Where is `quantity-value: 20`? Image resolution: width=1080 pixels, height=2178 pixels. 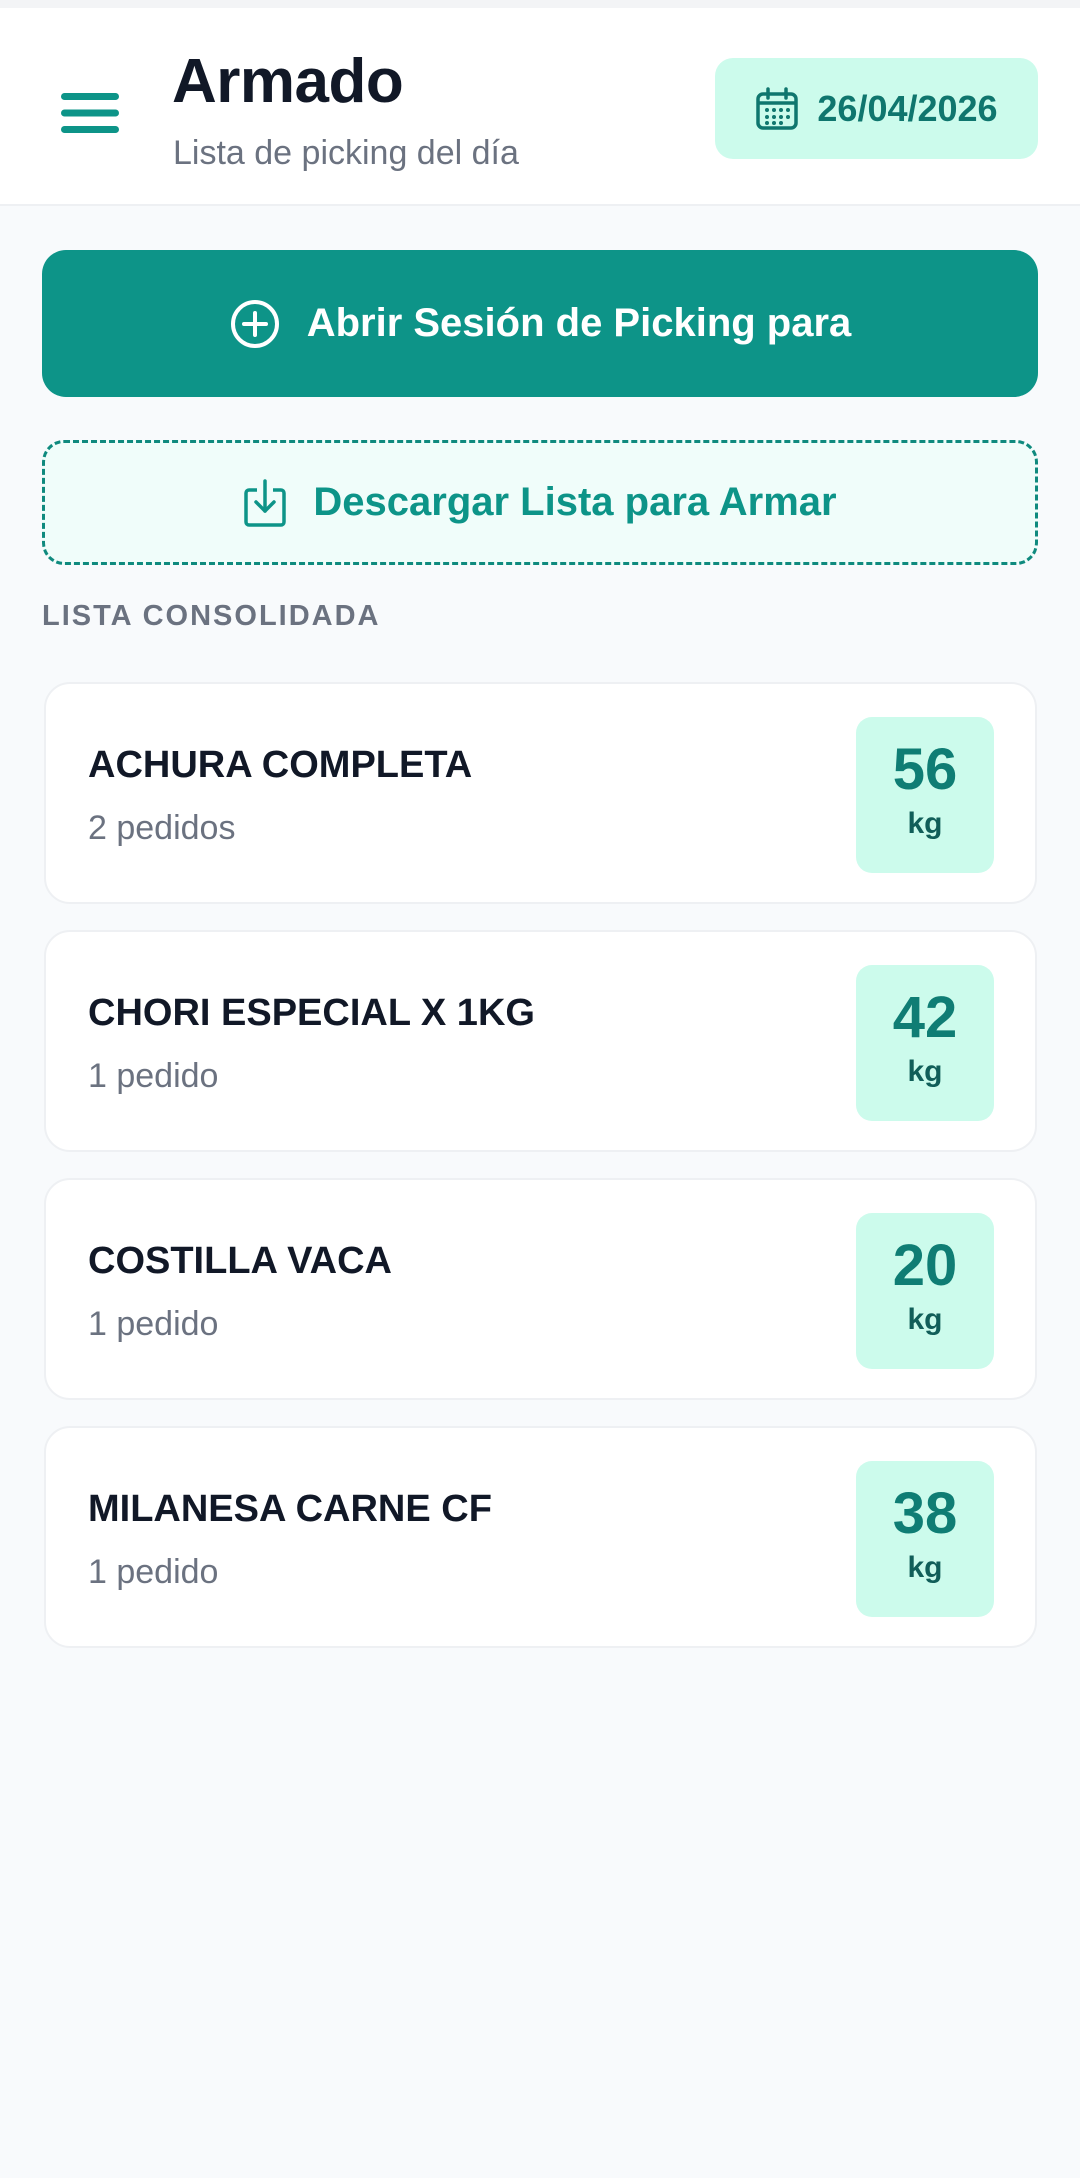
quantity-value: 20 is located at coordinates (925, 1265).